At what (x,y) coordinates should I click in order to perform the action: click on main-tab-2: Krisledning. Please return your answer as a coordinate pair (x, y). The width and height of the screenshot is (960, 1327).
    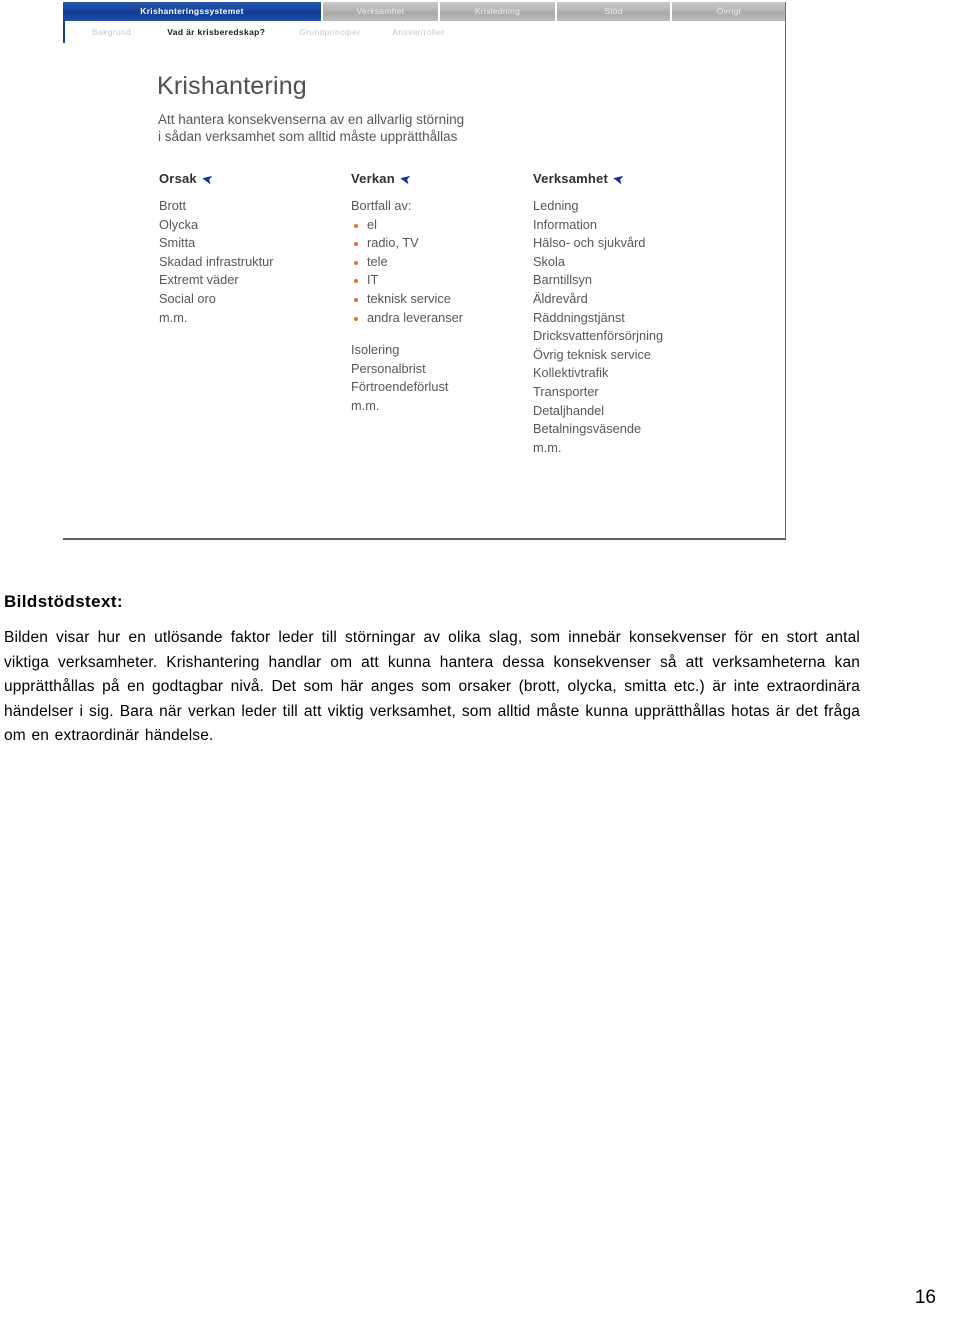
    Looking at the image, I should click on (498, 11).